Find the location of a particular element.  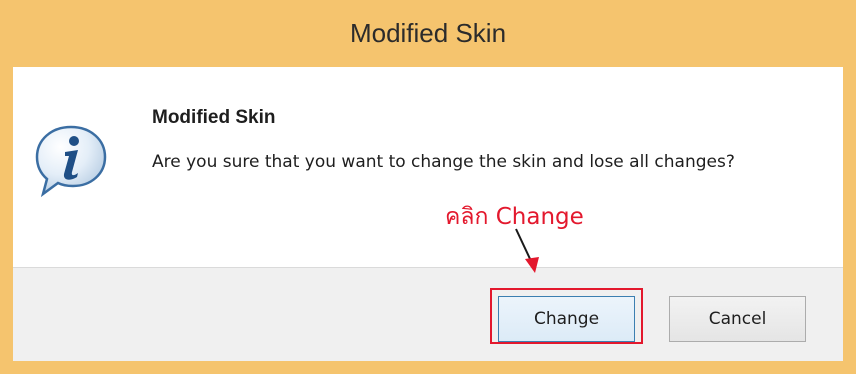

change-button: Change is located at coordinates (566, 319).